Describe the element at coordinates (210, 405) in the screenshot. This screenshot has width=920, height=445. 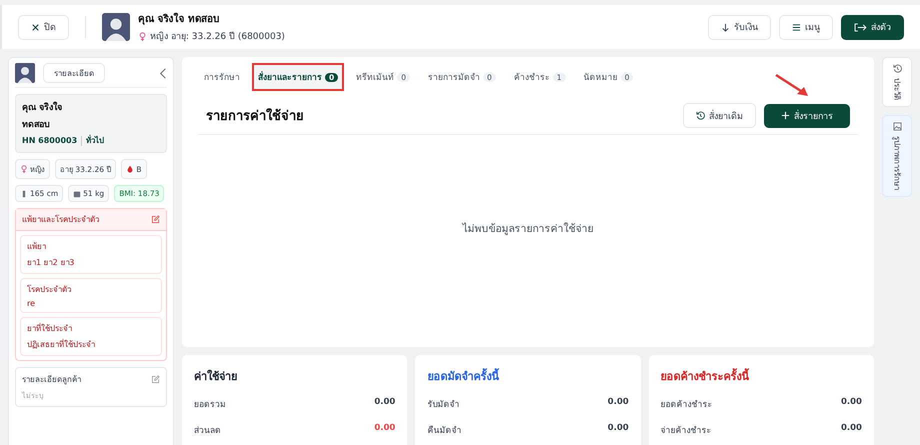
I see `row-label: ยอดรวม` at that location.